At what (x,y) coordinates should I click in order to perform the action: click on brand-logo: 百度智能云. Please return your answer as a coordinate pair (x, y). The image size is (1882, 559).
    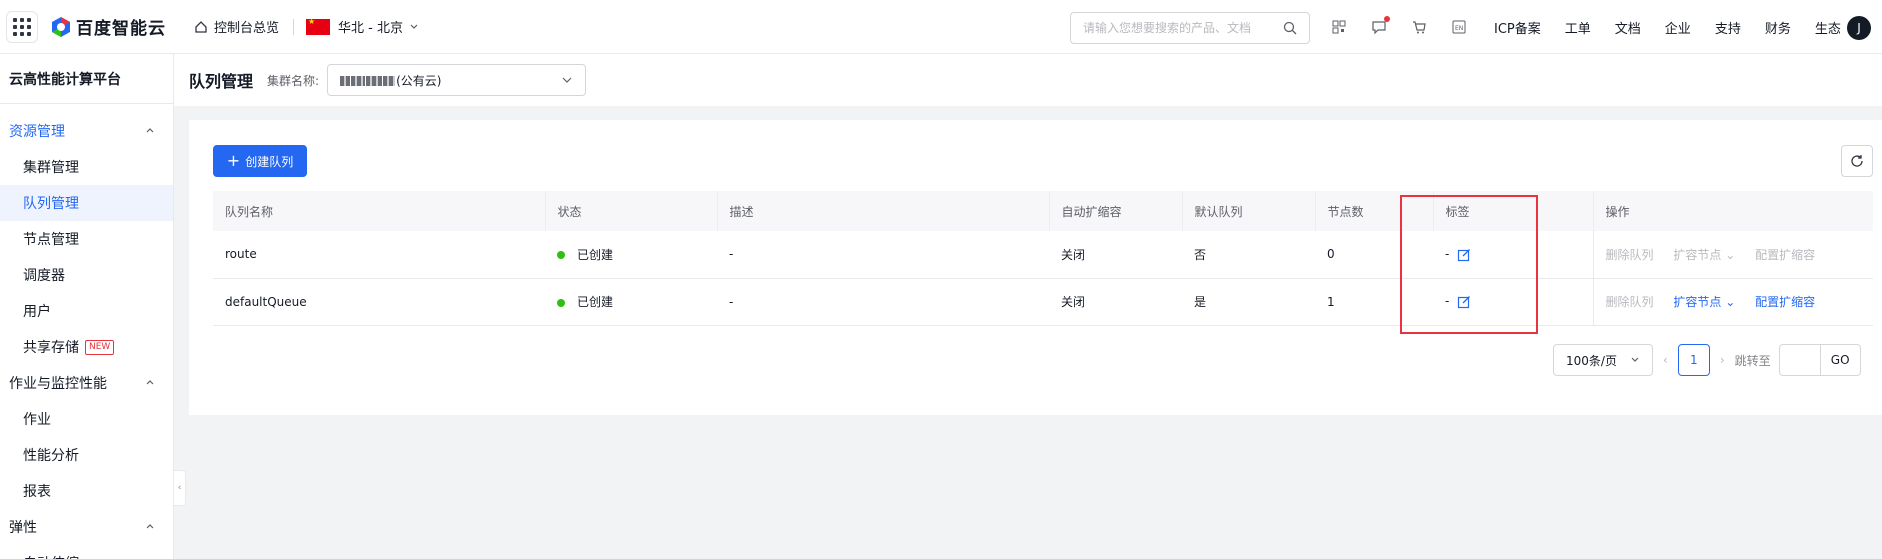
    Looking at the image, I should click on (108, 26).